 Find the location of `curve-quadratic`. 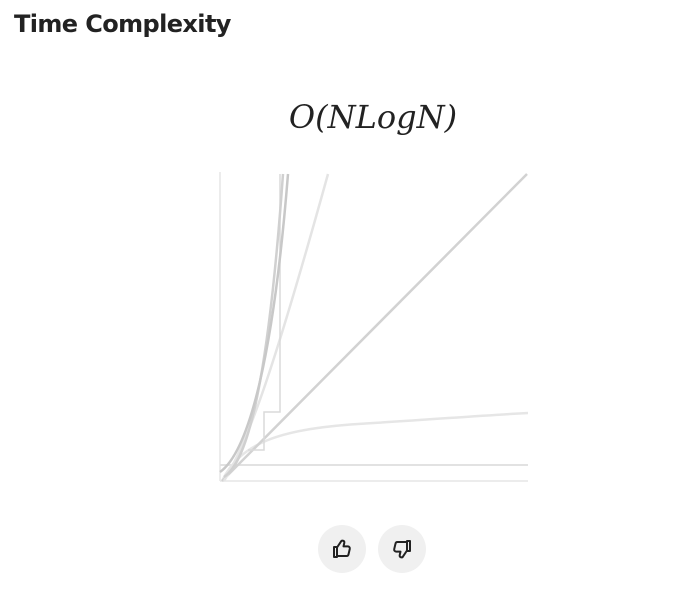

curve-quadratic is located at coordinates (254, 323).